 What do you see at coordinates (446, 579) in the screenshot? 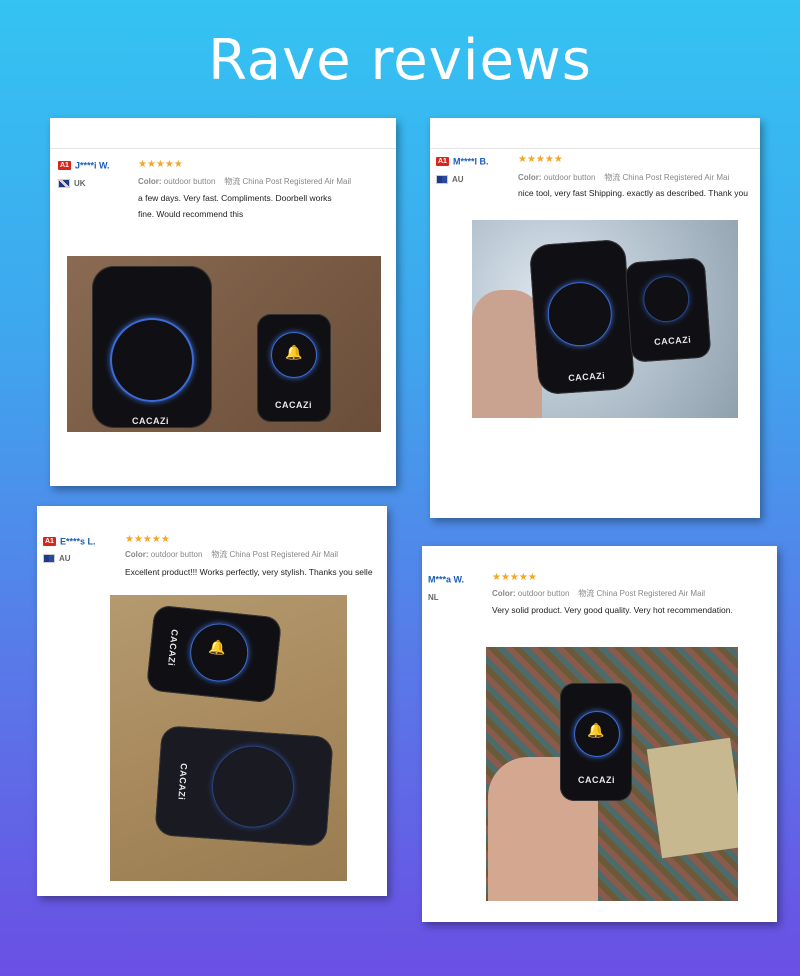
I see `reviewer-name: M***a W.` at bounding box center [446, 579].